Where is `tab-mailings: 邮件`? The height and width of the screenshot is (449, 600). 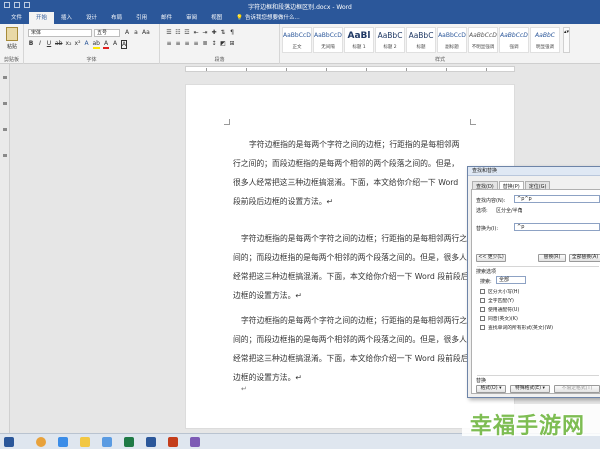
tab-mailings: 邮件 is located at coordinates (166, 18).